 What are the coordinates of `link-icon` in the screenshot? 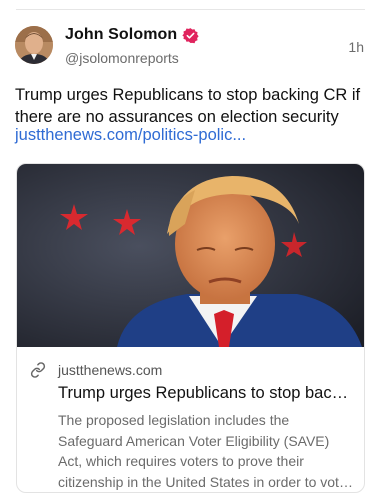 It's located at (38, 370).